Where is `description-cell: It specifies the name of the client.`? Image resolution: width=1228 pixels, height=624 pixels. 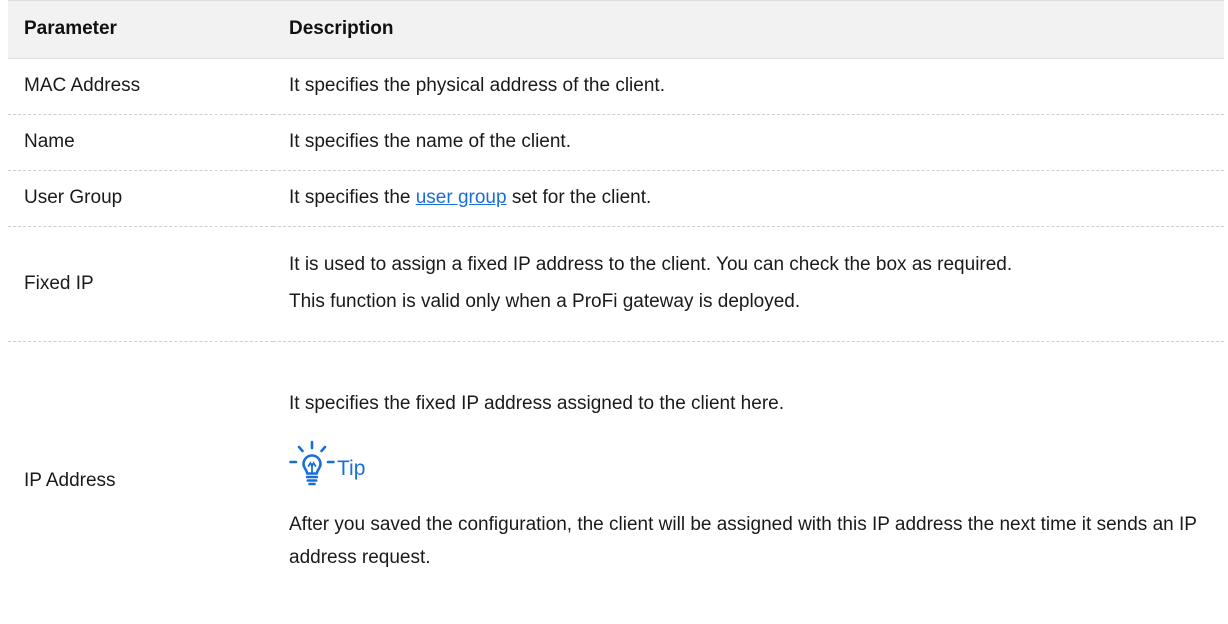
description-cell: It specifies the name of the client. is located at coordinates (748, 142).